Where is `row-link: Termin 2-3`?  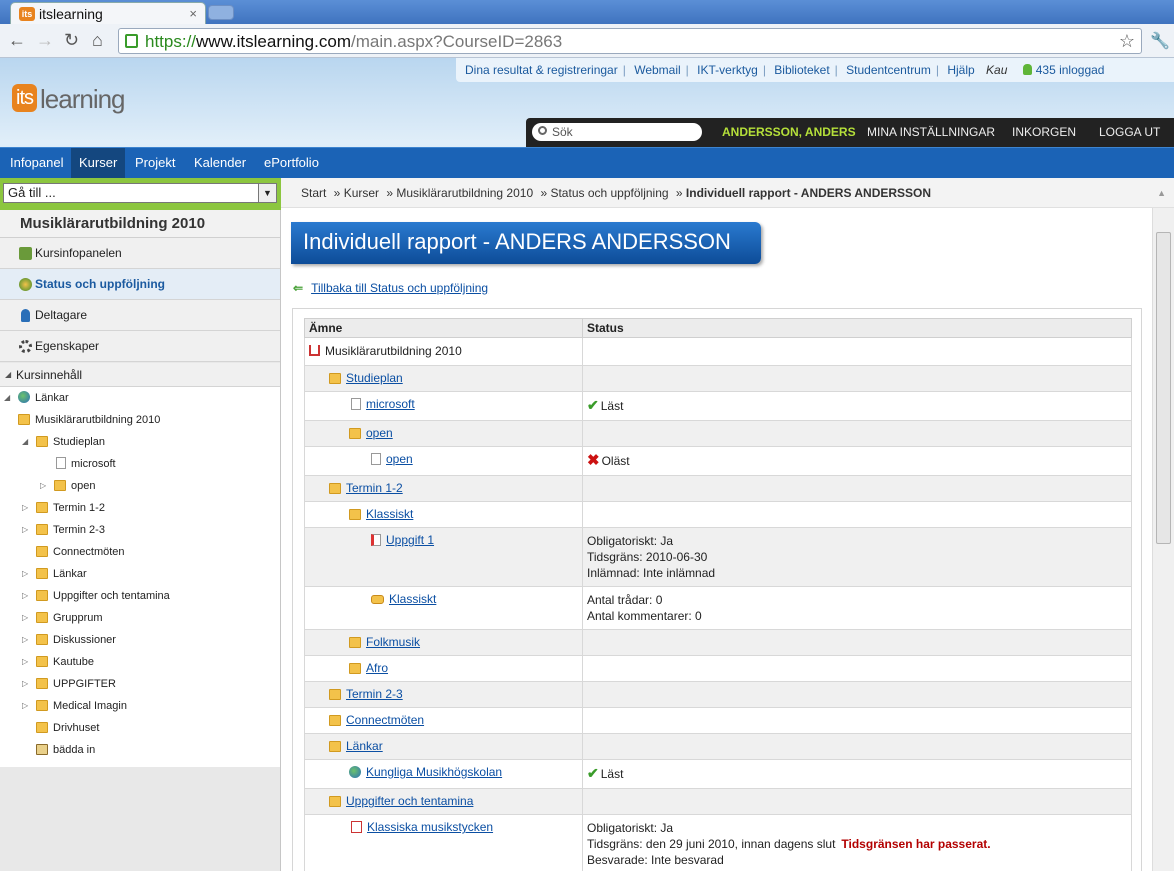
row-link: Termin 2-3 is located at coordinates (374, 694).